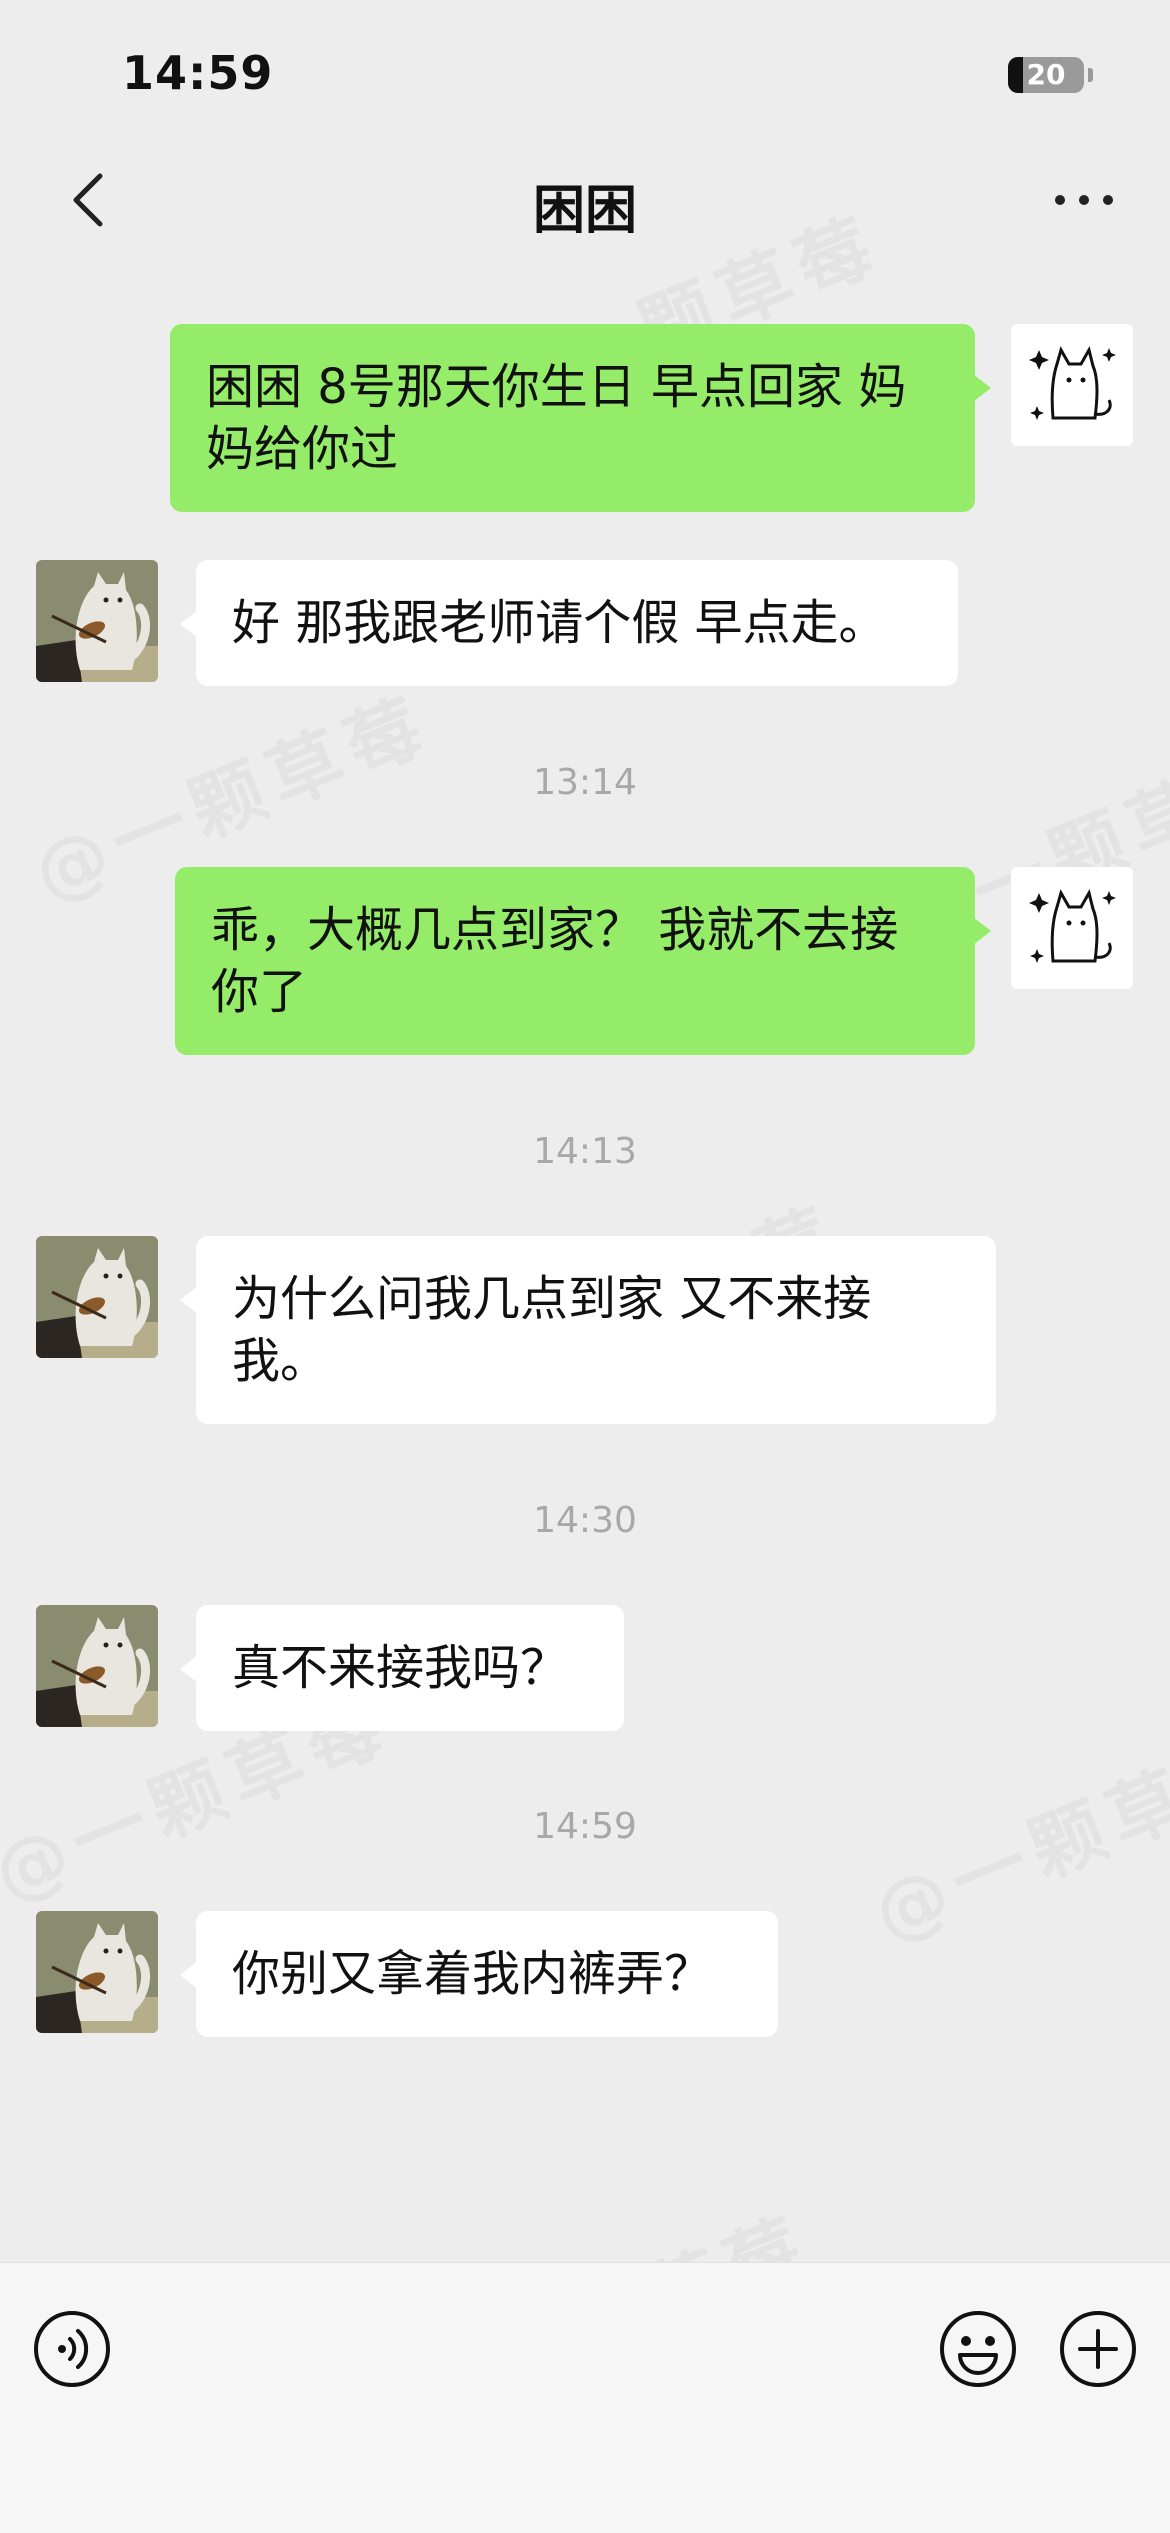 The height and width of the screenshot is (2533, 1170). Describe the element at coordinates (584, 211) in the screenshot. I see `chat-title: 困困` at that location.